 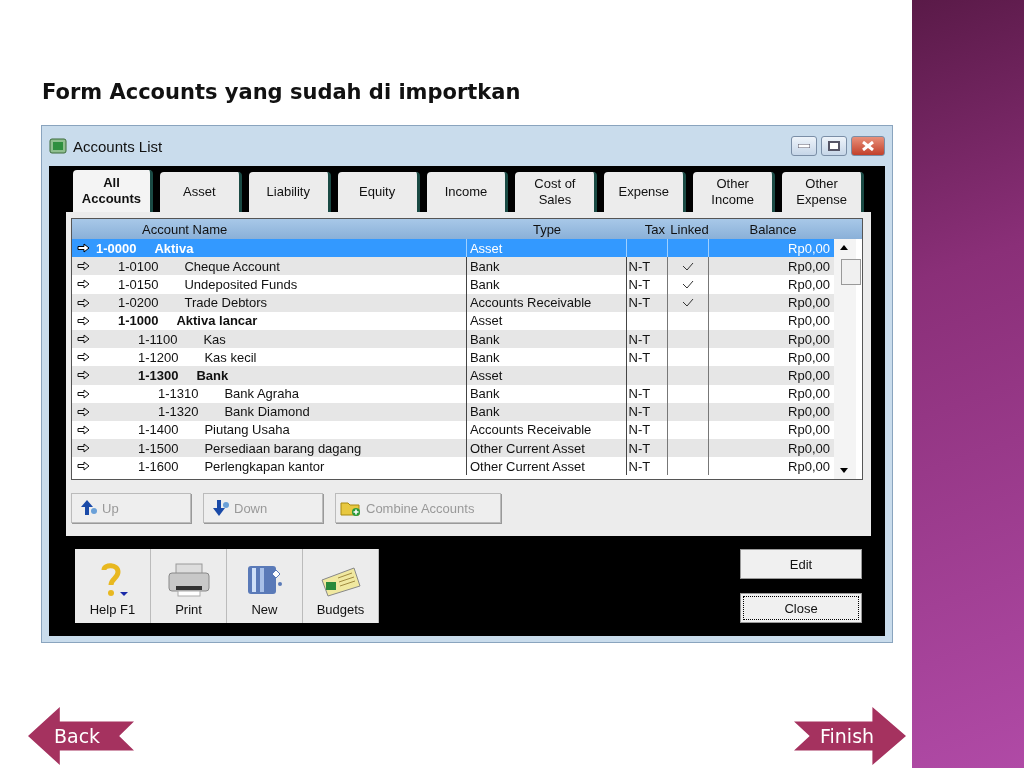 What do you see at coordinates (200, 192) in the screenshot?
I see `tab: Asset` at bounding box center [200, 192].